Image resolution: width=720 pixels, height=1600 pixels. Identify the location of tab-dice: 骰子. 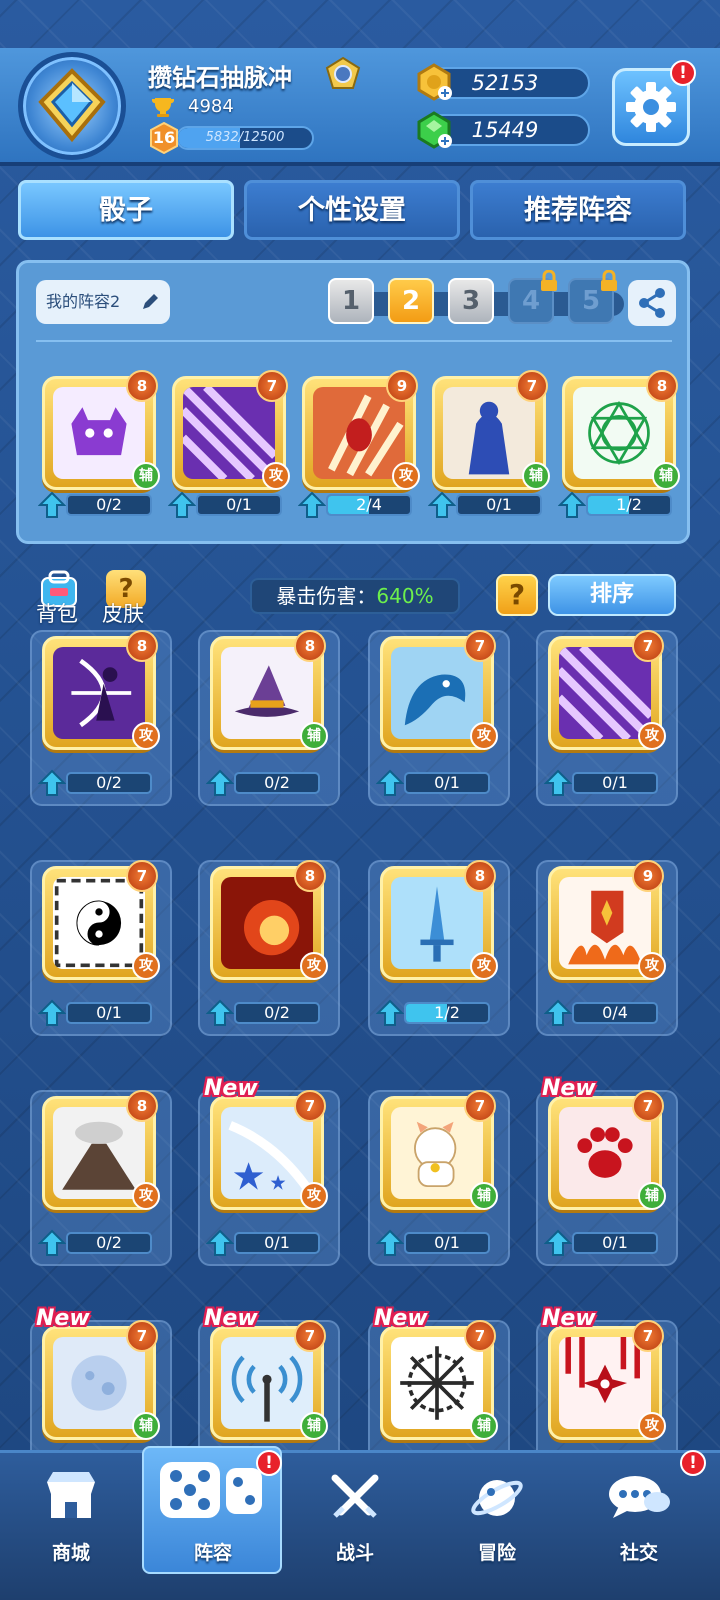
(126, 210).